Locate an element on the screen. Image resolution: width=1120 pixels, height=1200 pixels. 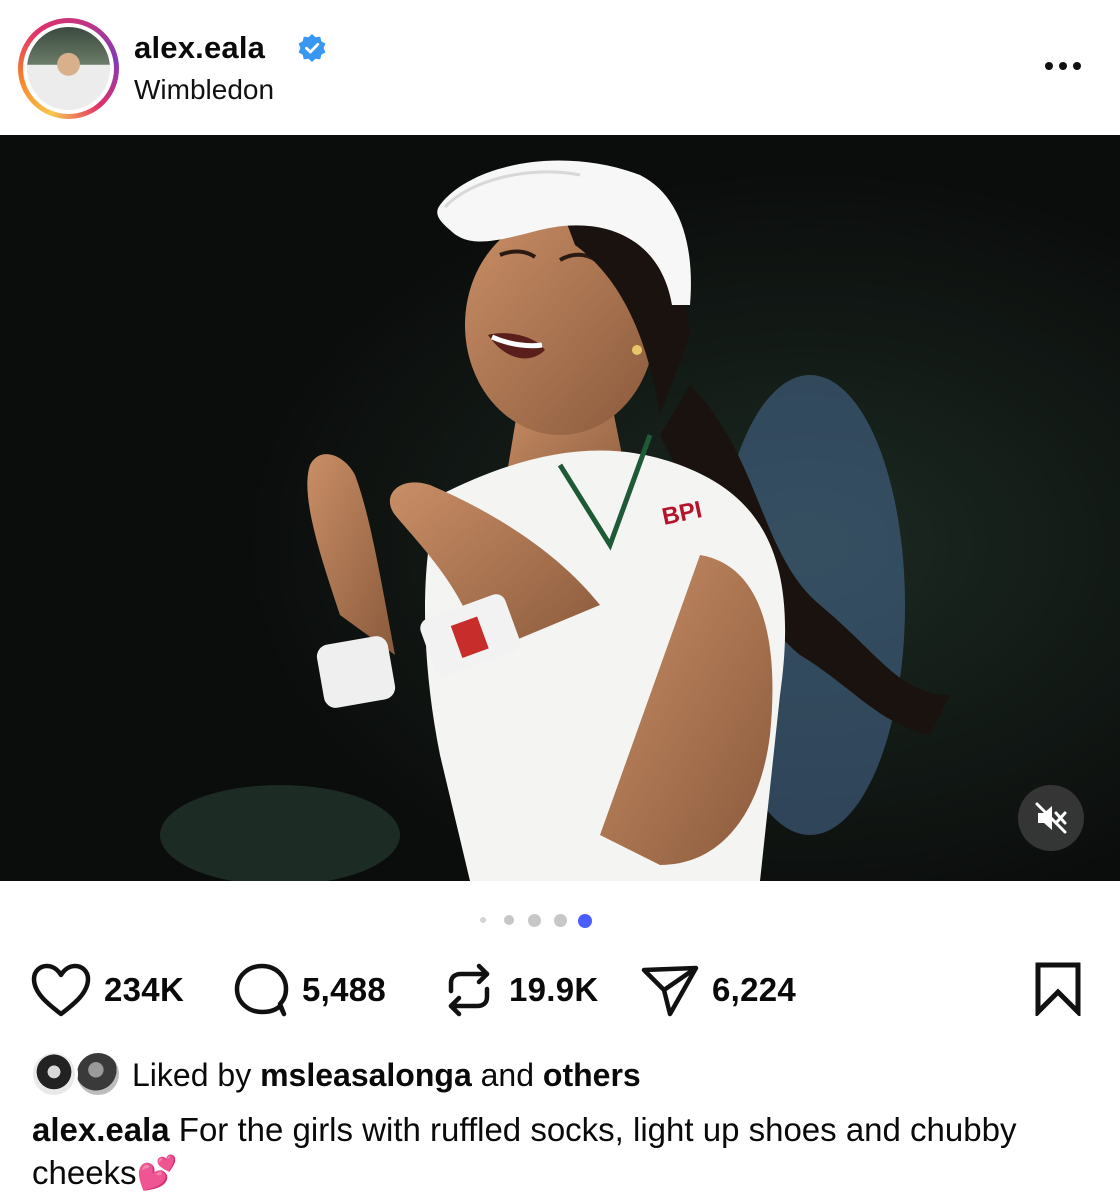
more-options-icon is located at coordinates (1063, 66).